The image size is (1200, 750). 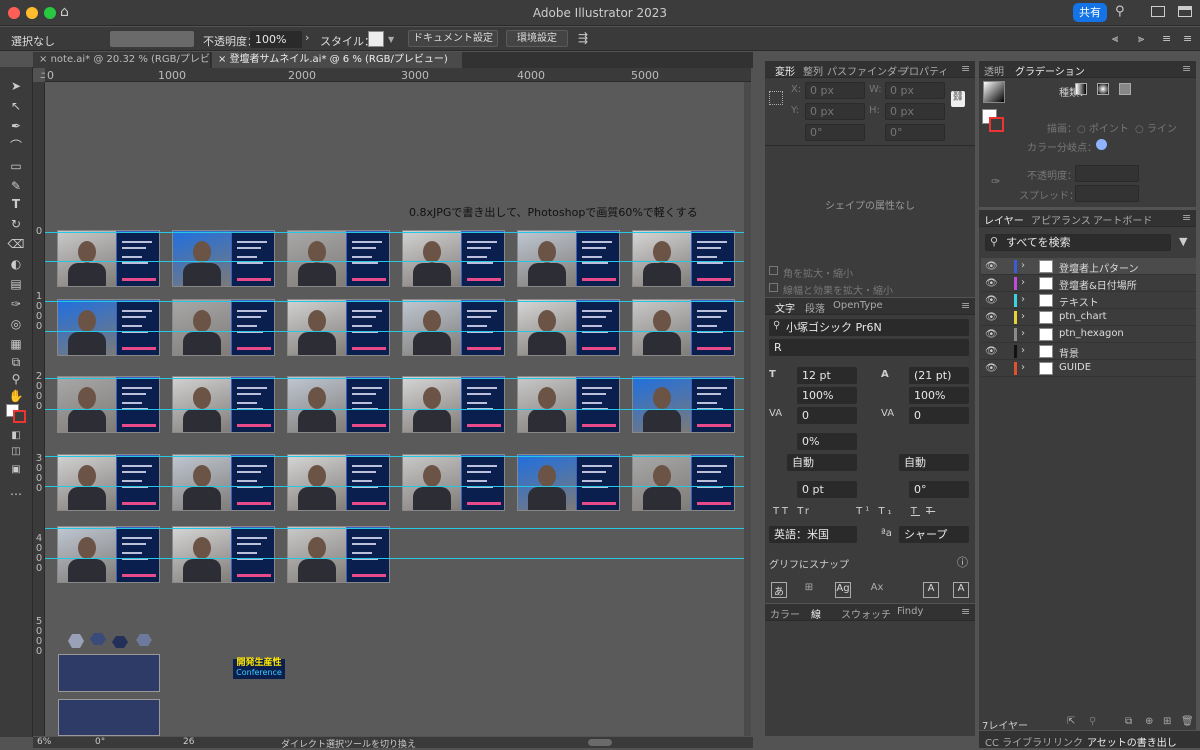 What do you see at coordinates (822, 462) in the screenshot?
I see `aki-left-select: 自動` at bounding box center [822, 462].